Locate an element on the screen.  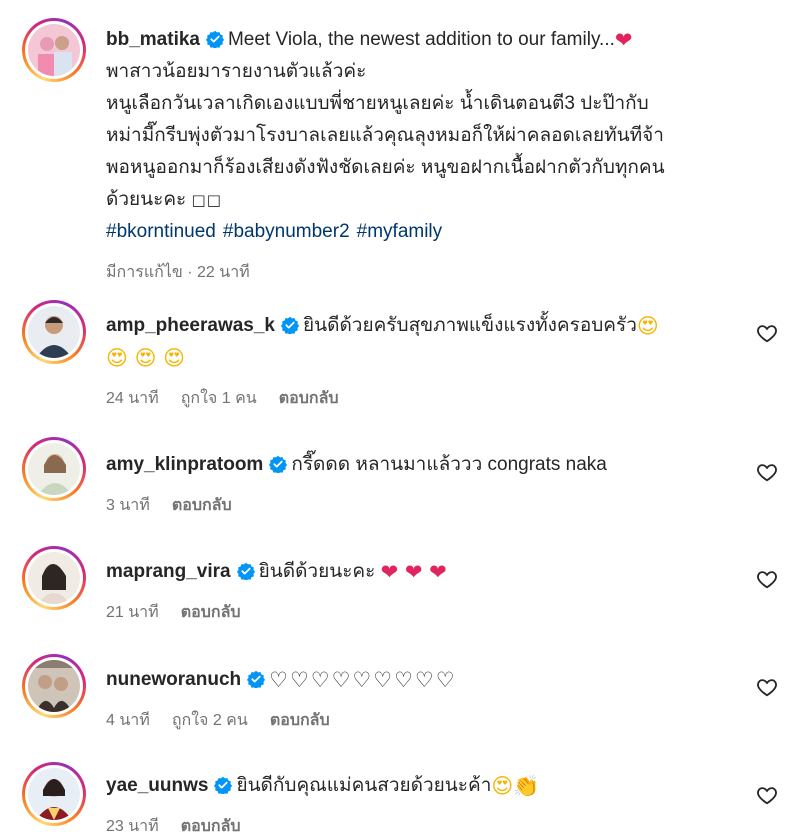
comment-text: ยินดีด้วยครับสุขภาพแข็งแรงทั้งครอบครัว is located at coordinates (470, 325).